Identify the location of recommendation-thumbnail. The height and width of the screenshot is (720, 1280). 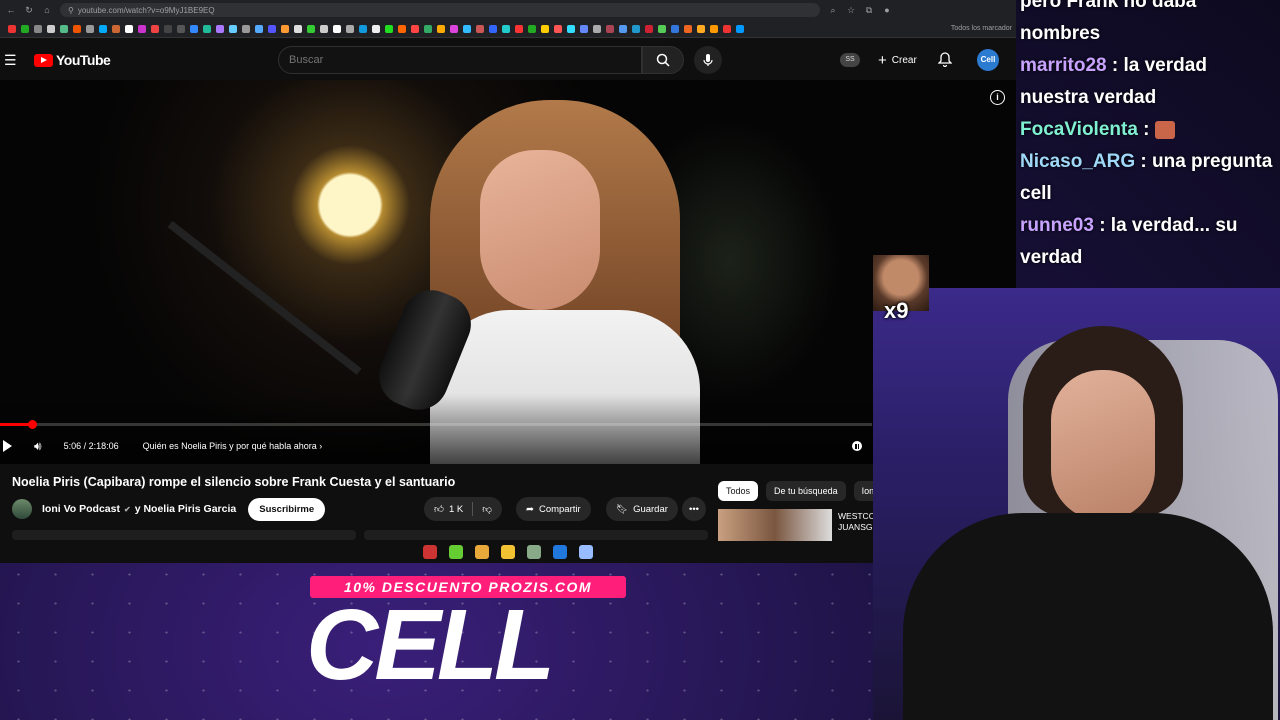
(775, 525).